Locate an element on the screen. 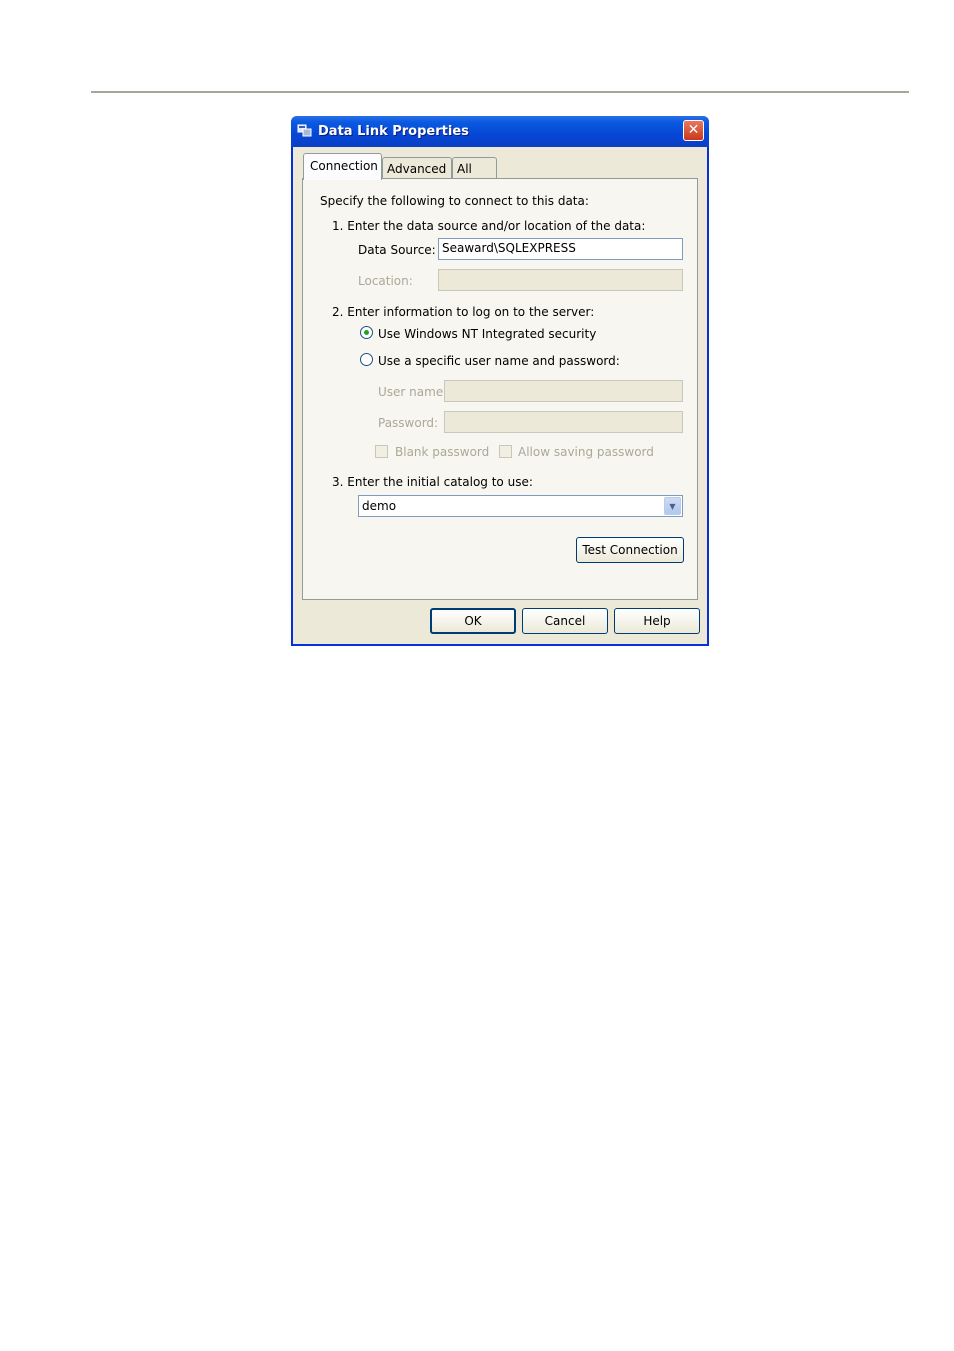 The width and height of the screenshot is (954, 1351). title-bar: Data Link Properties ✕ is located at coordinates (500, 131).